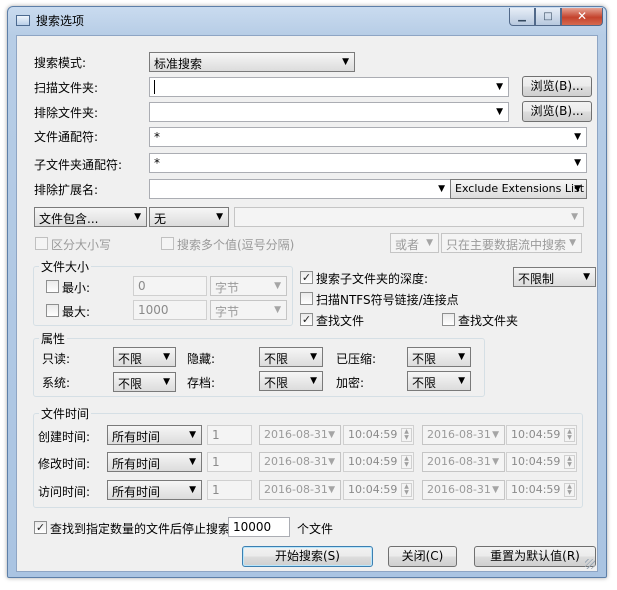 Image resolution: width=617 pixels, height=590 pixels. Describe the element at coordinates (306, 277) in the screenshot. I see `subfolder-depth-checkbox: ✓` at that location.